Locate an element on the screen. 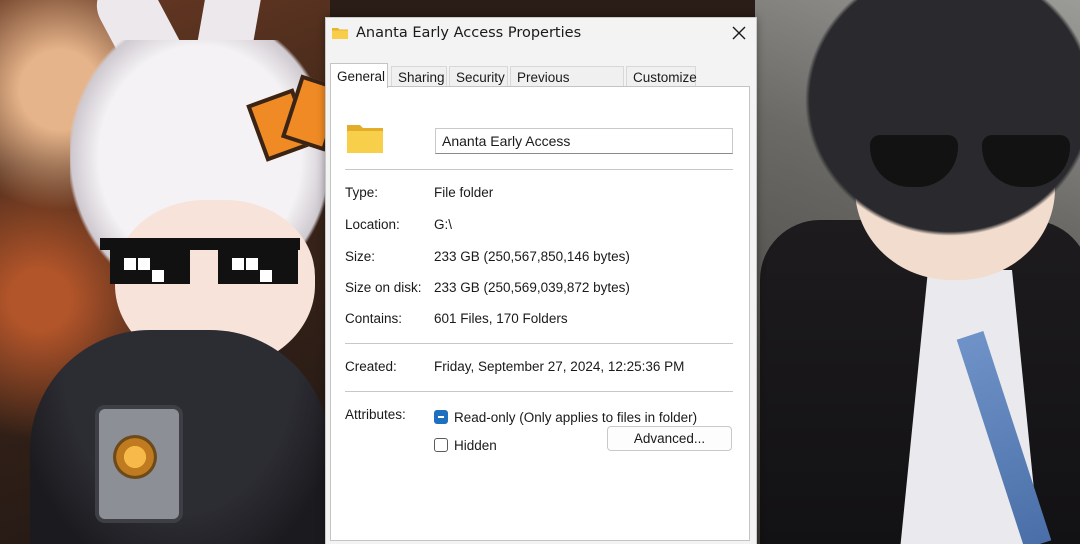 The image size is (1080, 544). property-value: 601 Files, 170 Folders is located at coordinates (501, 318).